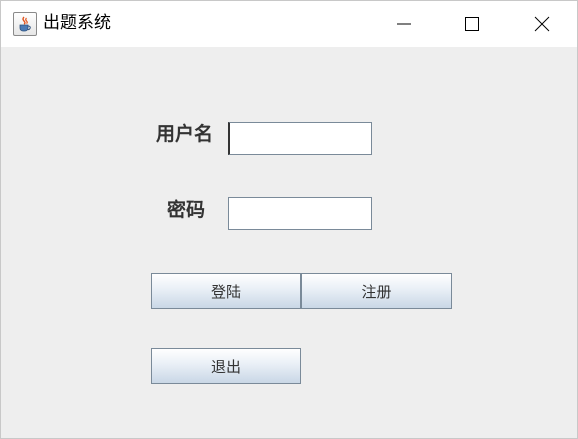 The width and height of the screenshot is (578, 439). I want to click on maximize-icon, so click(472, 24).